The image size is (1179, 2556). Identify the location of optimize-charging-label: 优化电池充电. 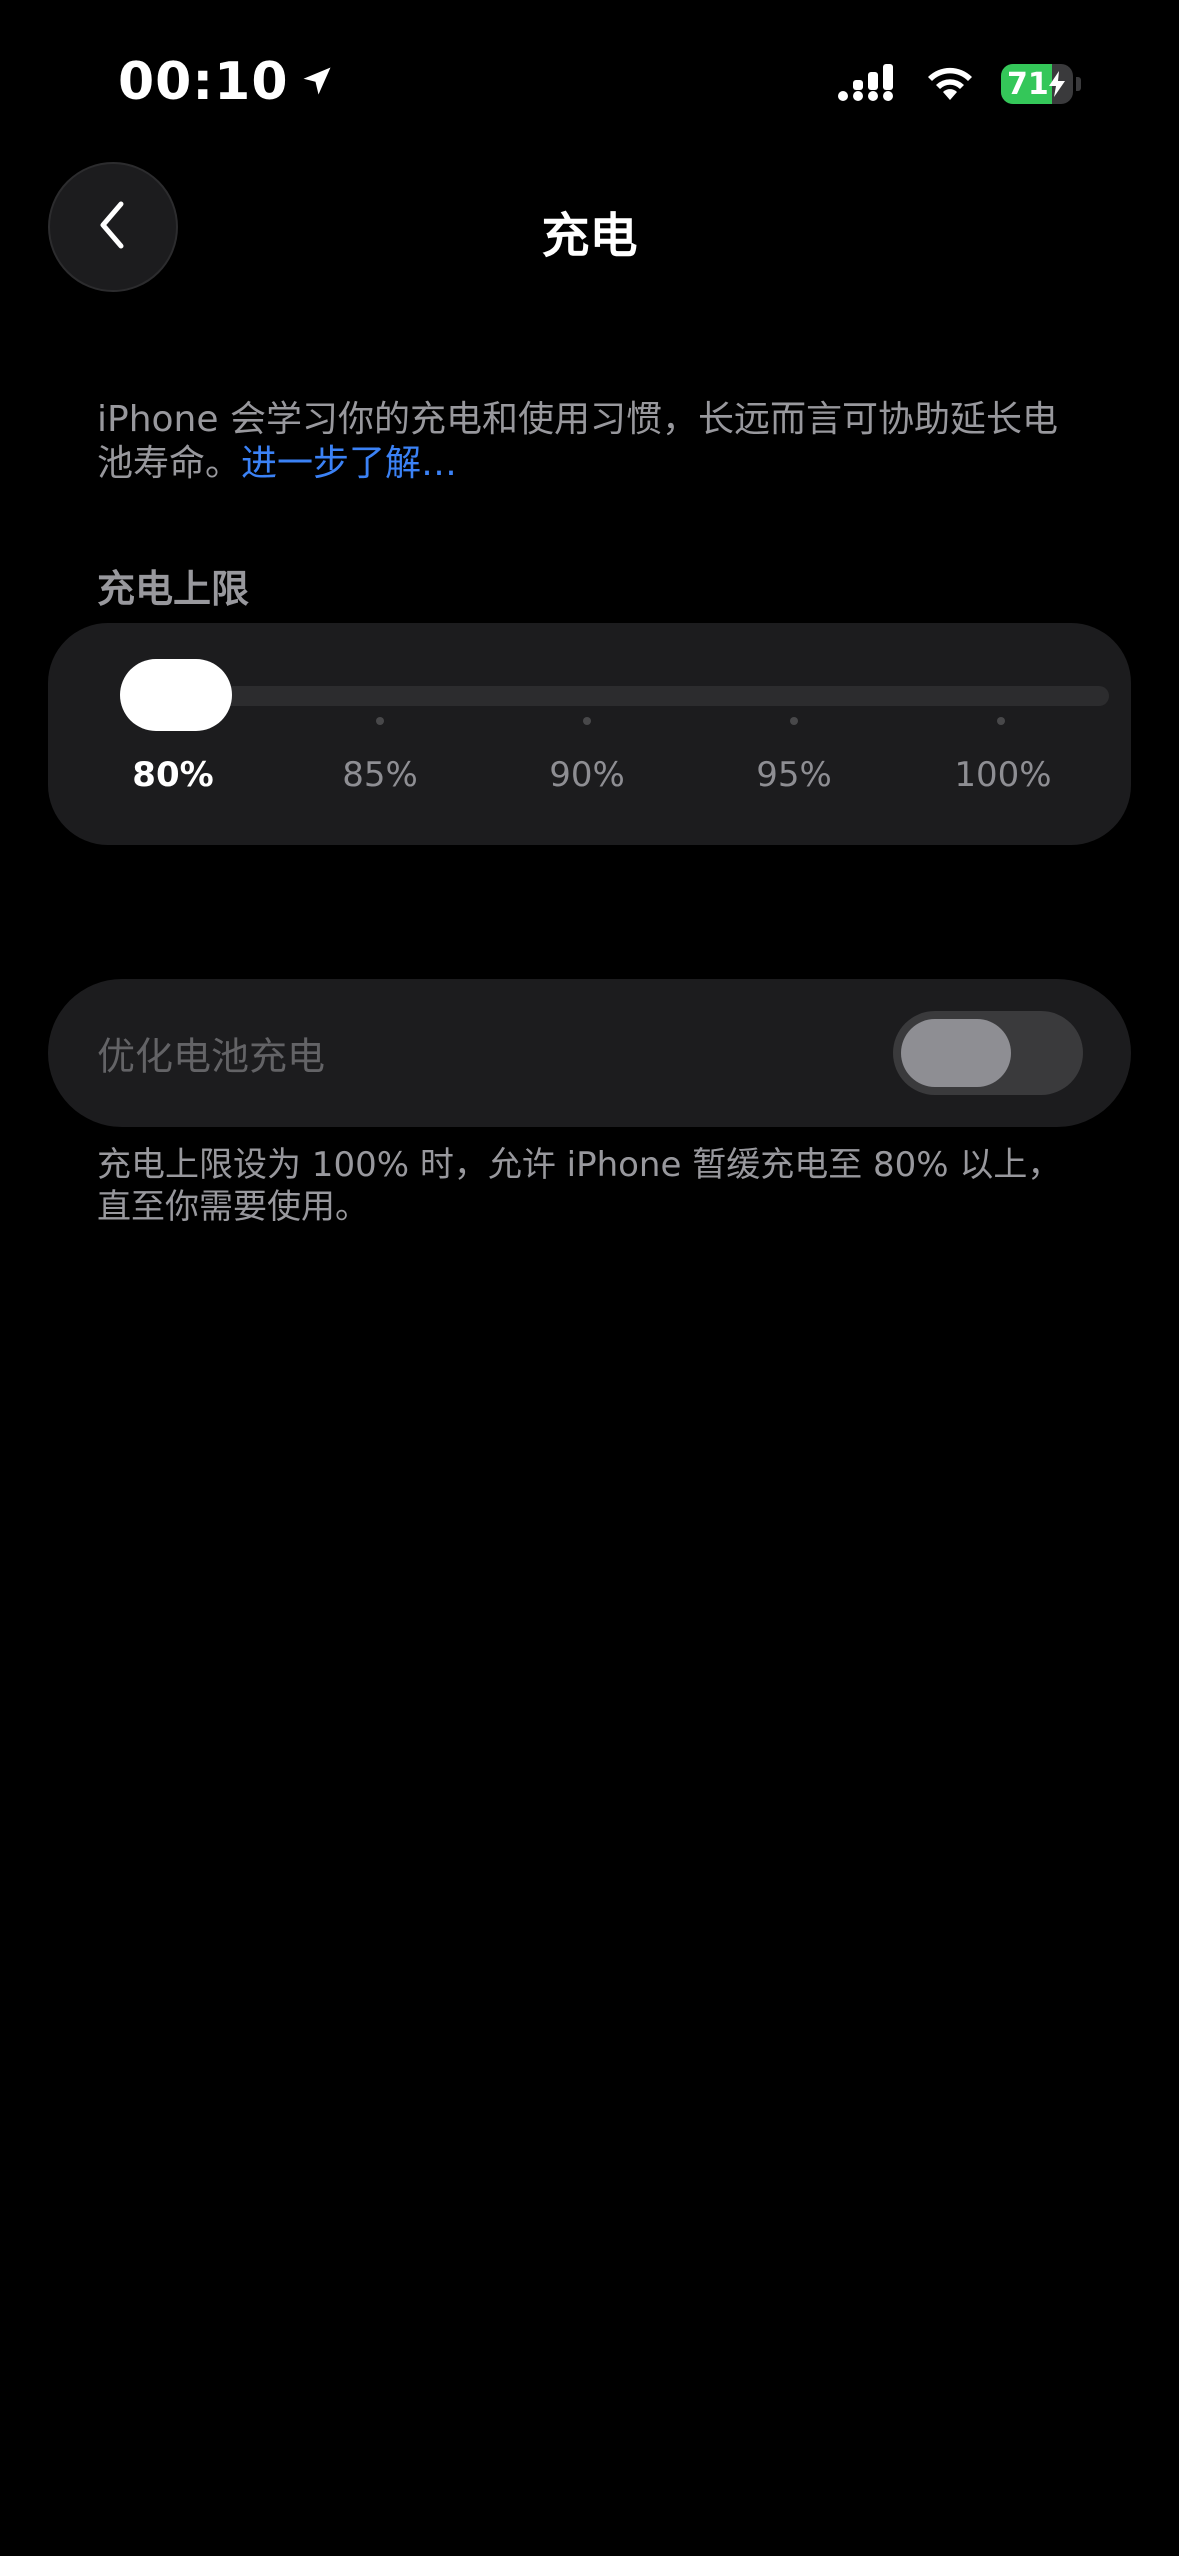
(211, 1056).